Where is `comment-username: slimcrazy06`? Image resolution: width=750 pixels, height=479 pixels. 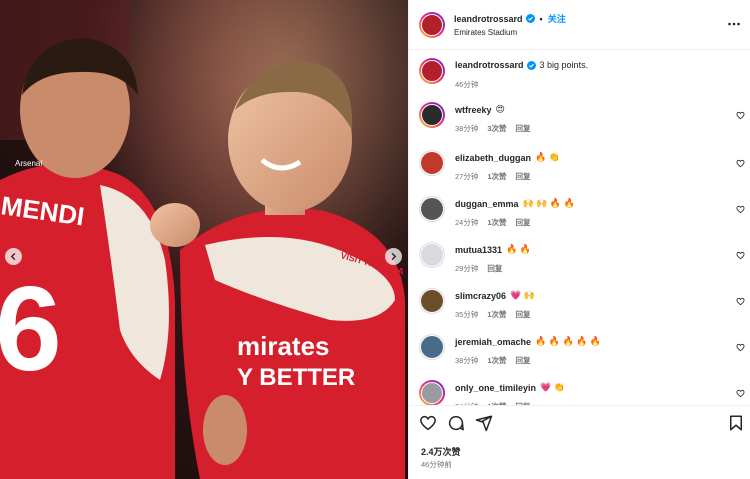
comment-username: slimcrazy06 is located at coordinates (480, 296).